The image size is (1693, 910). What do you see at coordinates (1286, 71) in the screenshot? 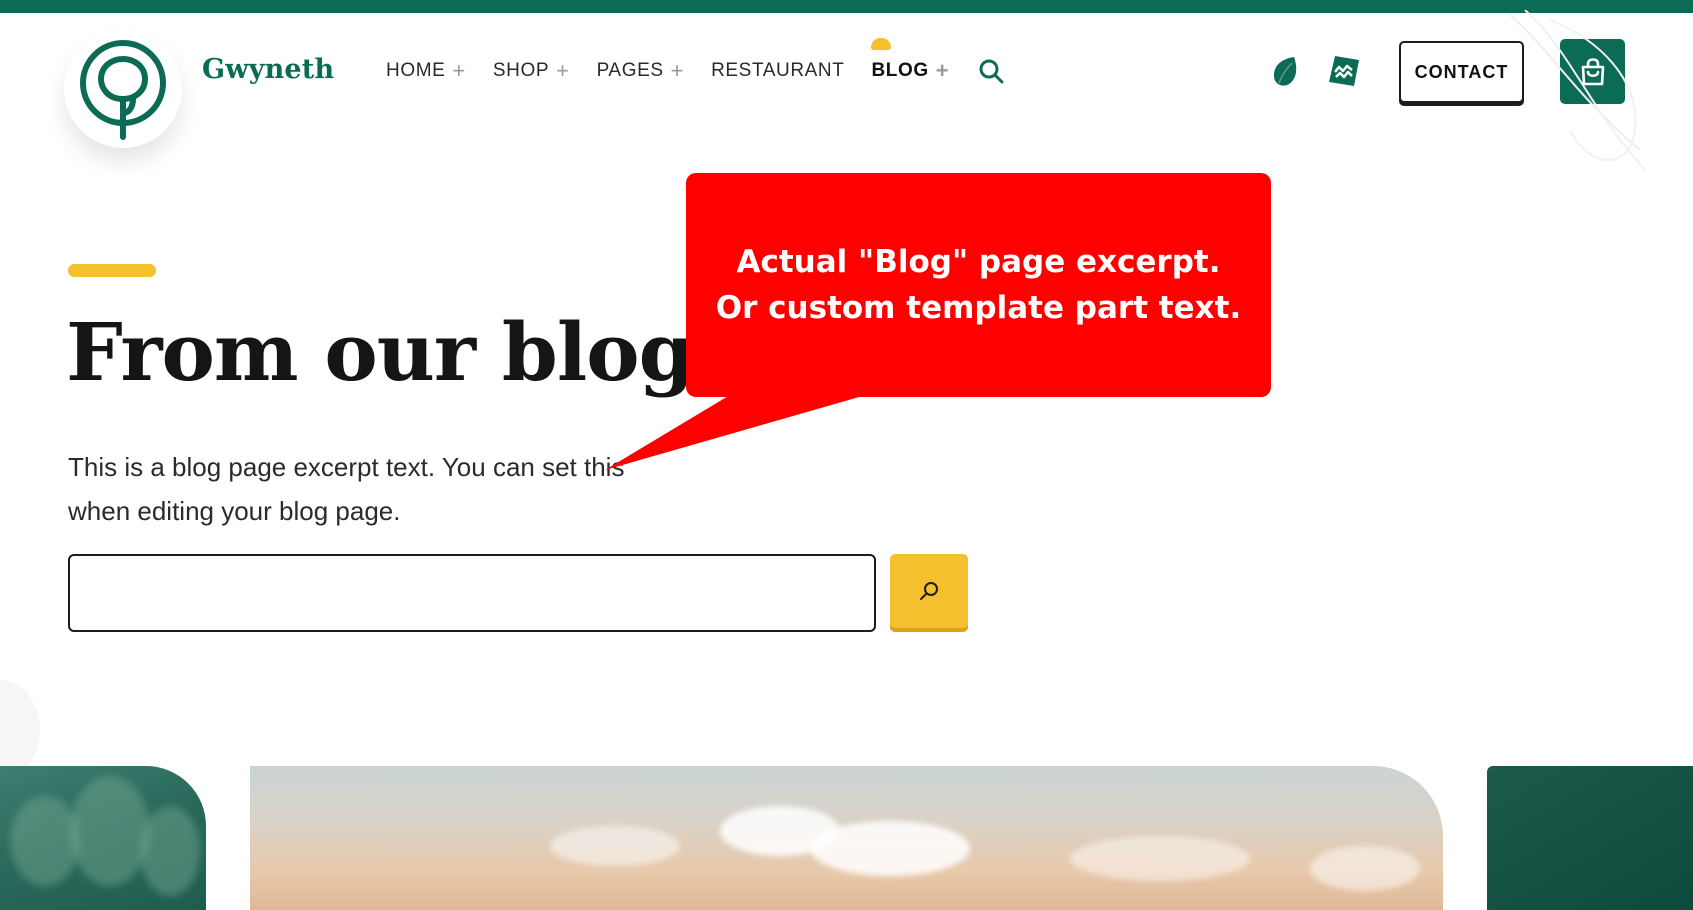
I see `leaf-icon` at bounding box center [1286, 71].